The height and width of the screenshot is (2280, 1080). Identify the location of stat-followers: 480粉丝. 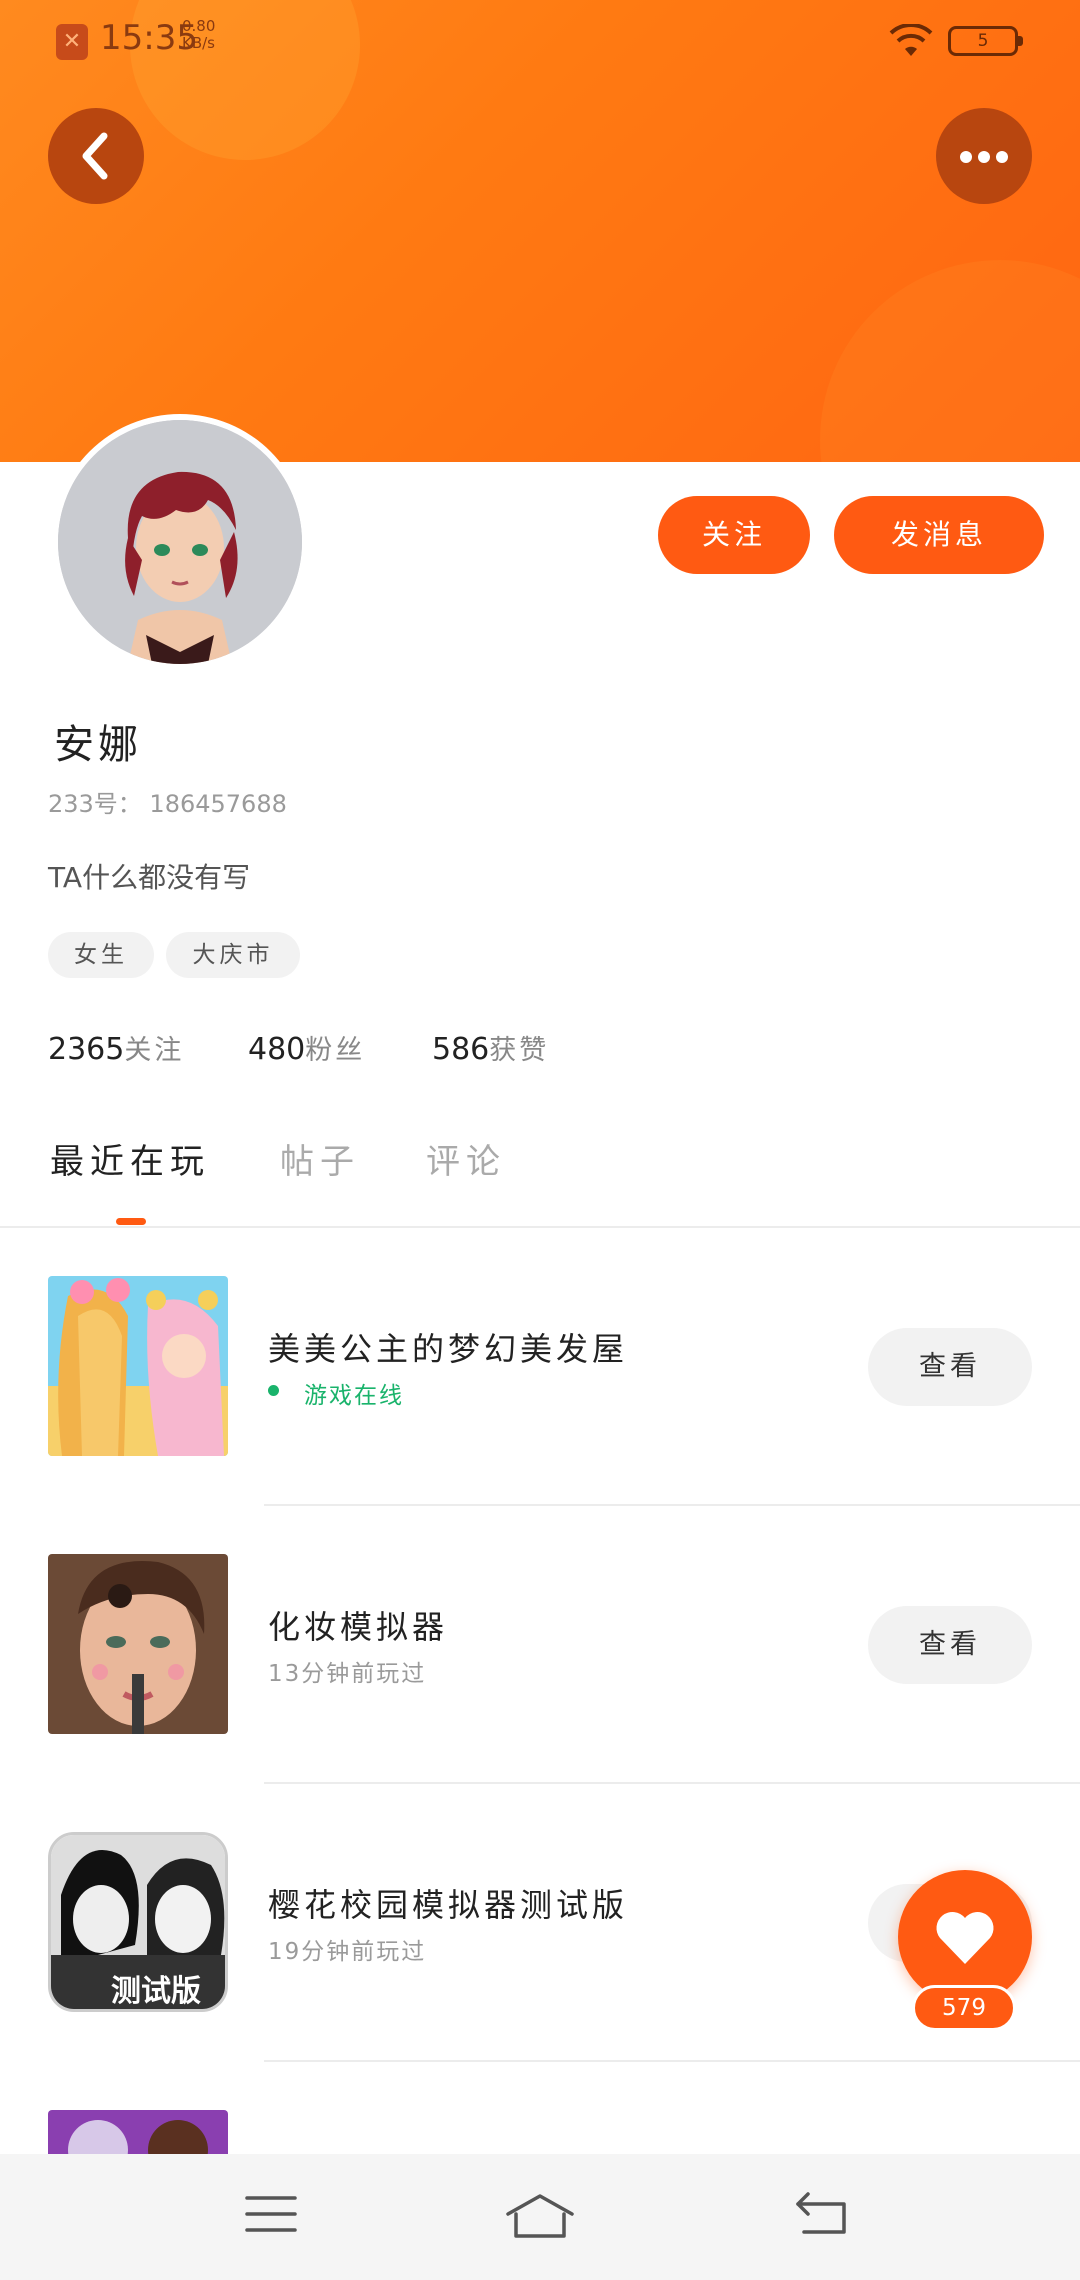
(306, 1047).